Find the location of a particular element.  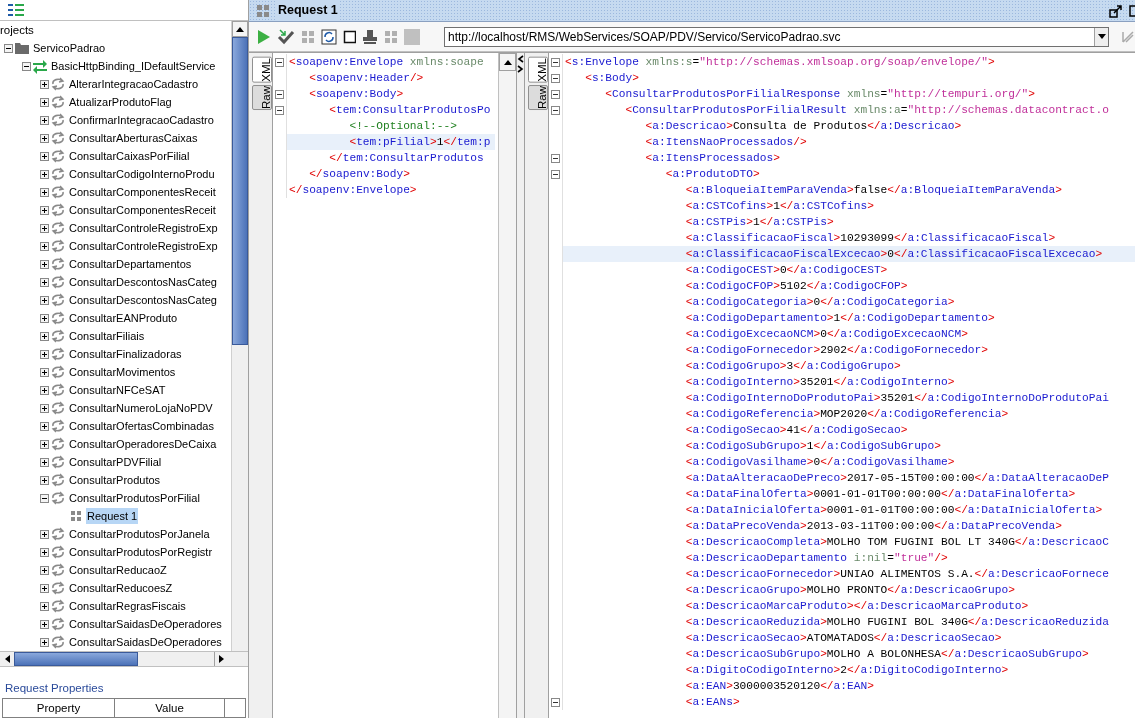

tree-item: ConsultarProdutosPorFilial is located at coordinates (134, 498).